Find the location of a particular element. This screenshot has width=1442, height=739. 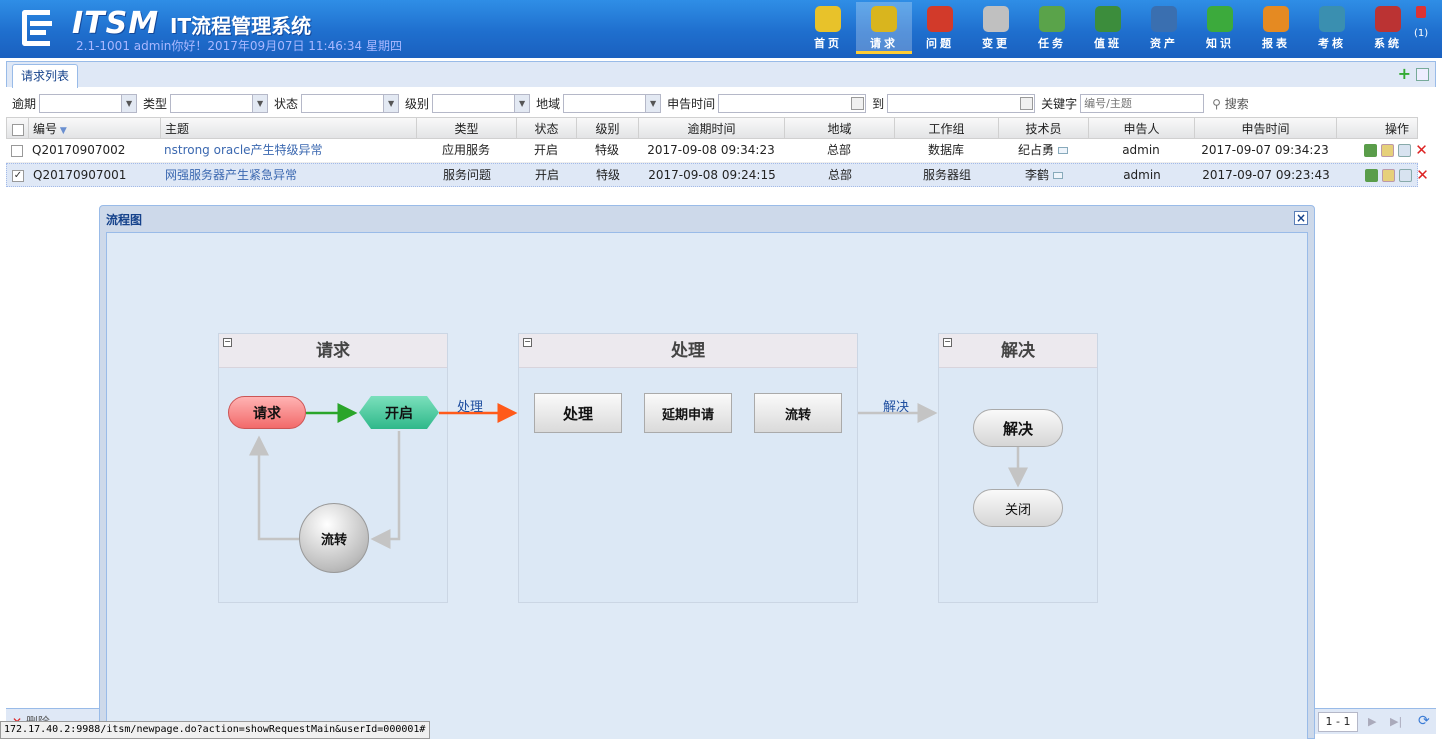

overdue-label: 逾期 is located at coordinates (24, 103).